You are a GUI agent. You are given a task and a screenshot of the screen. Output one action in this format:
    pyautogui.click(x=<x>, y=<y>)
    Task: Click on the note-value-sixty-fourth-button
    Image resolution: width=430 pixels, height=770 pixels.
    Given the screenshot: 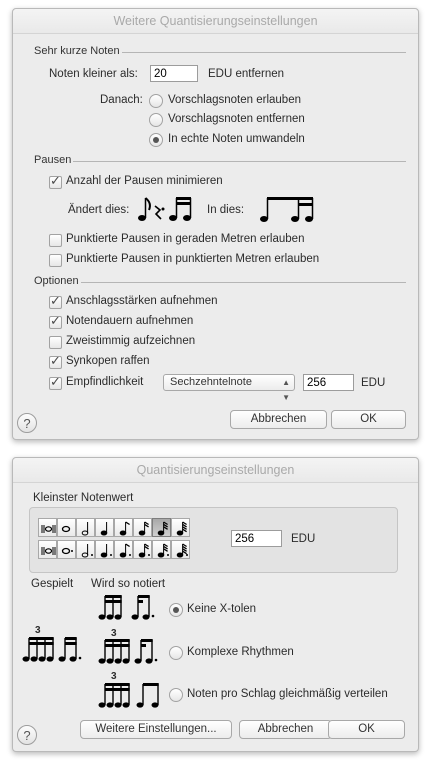 What is the action you would take?
    pyautogui.click(x=180, y=527)
    